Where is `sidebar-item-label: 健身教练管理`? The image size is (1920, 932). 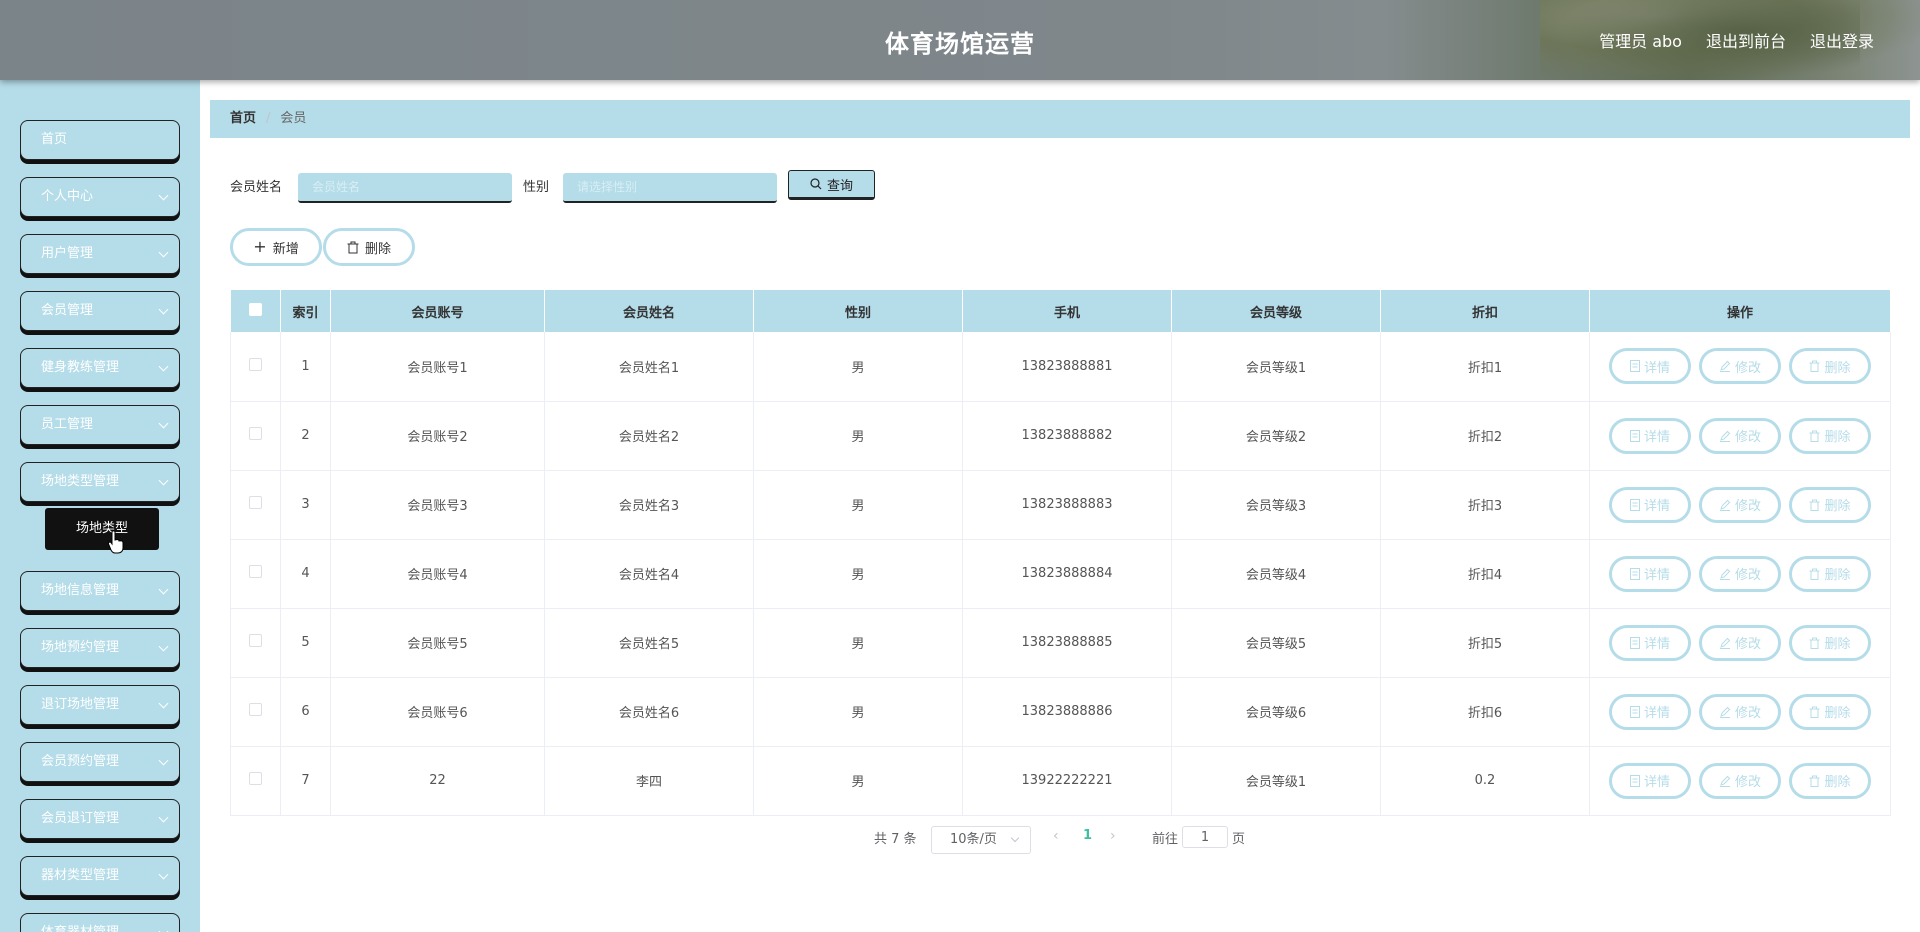 sidebar-item-label: 健身教练管理 is located at coordinates (80, 367).